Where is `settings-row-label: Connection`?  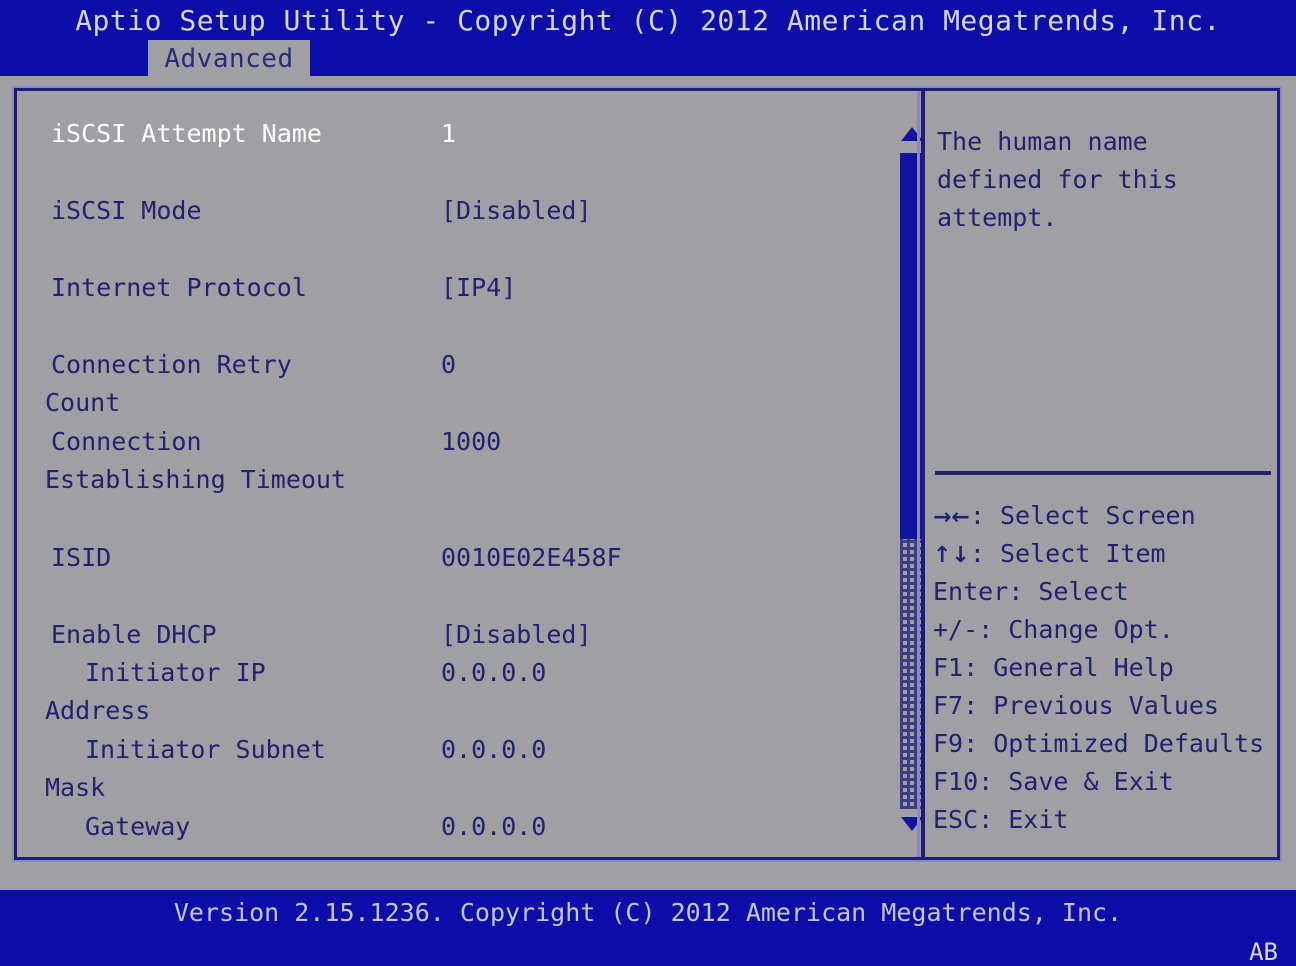
settings-row-label: Connection is located at coordinates (126, 441).